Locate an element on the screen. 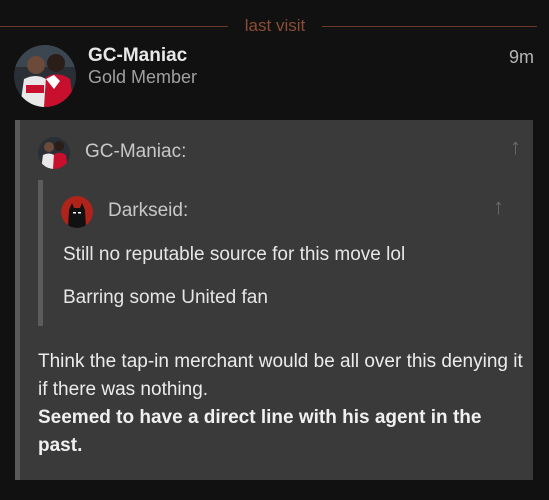 The height and width of the screenshot is (500, 549). quote-author-avatar is located at coordinates (54, 153).